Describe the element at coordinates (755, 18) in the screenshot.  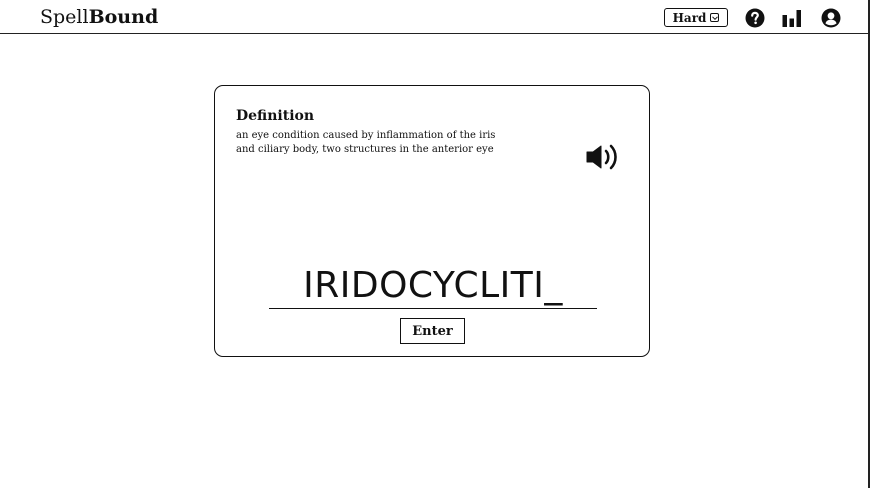
I see `help-icon` at that location.